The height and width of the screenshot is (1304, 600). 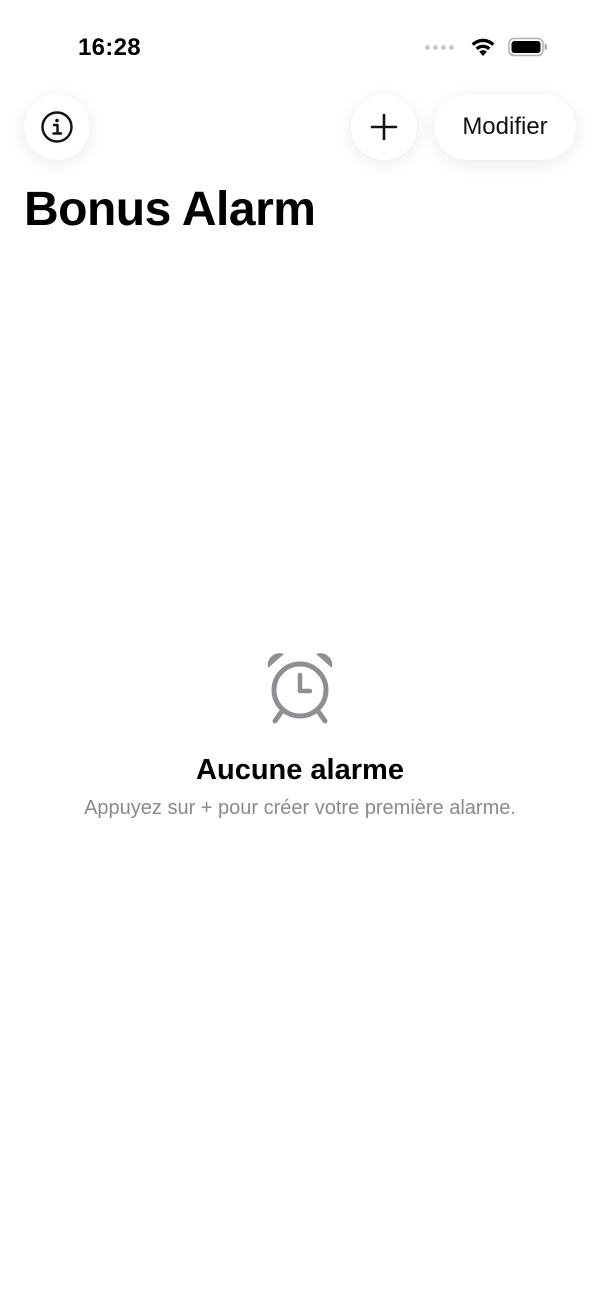 I want to click on info-button, so click(x=57, y=127).